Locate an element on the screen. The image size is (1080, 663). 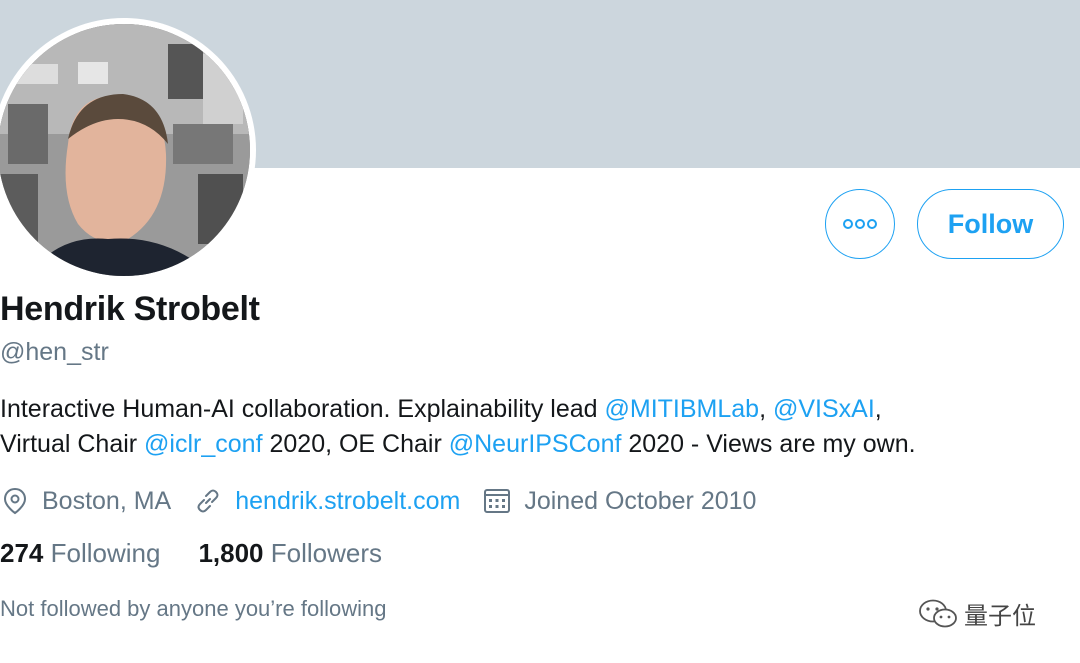
location-item: Boston, MA is located at coordinates (85, 501).